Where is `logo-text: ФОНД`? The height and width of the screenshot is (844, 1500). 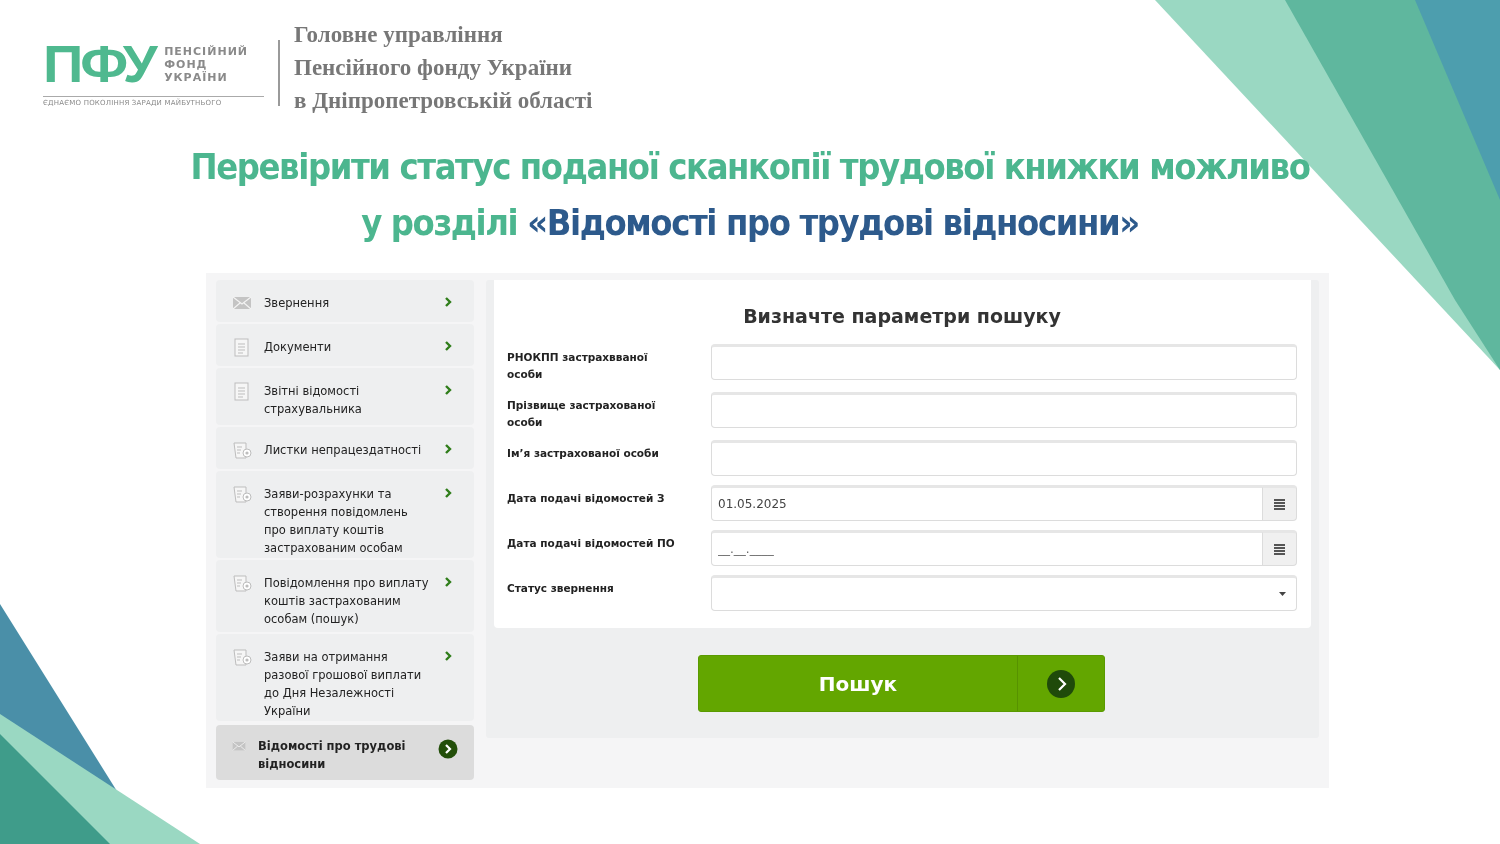 logo-text: ФОНД is located at coordinates (186, 64).